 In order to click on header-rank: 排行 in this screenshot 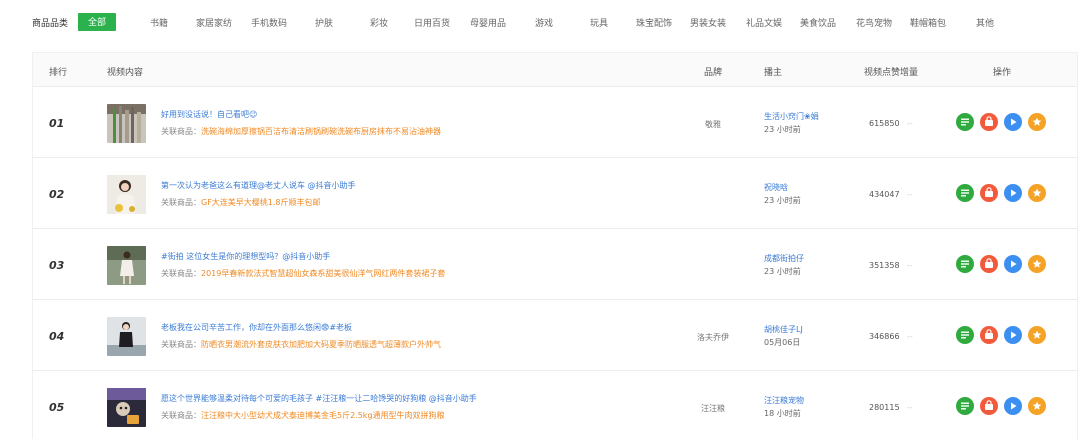, I will do `click(58, 73)`.